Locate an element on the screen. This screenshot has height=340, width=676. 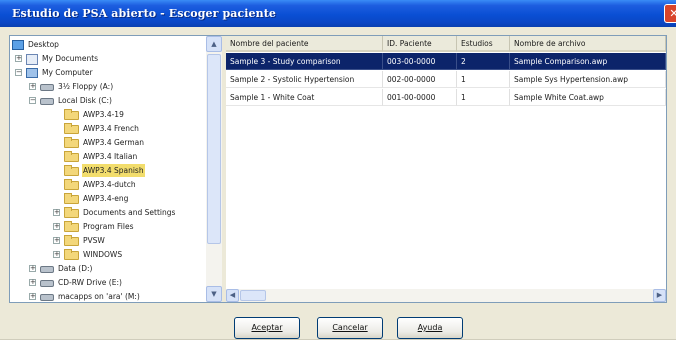
tree-item-label: My Computer is located at coordinates (67, 72).